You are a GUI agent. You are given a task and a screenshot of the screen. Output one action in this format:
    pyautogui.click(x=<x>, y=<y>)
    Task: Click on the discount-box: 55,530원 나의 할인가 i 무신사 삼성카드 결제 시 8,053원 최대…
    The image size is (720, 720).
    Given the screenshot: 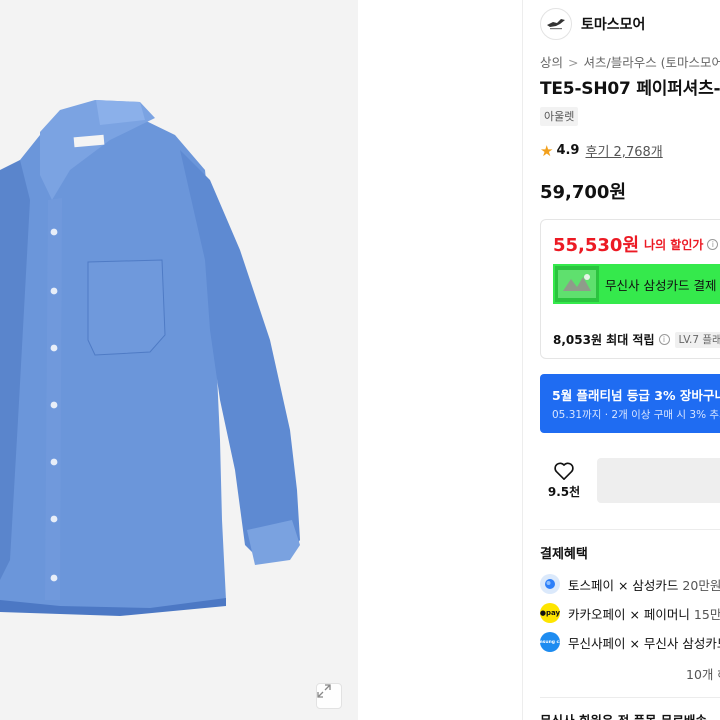 What is the action you would take?
    pyautogui.click(x=630, y=289)
    